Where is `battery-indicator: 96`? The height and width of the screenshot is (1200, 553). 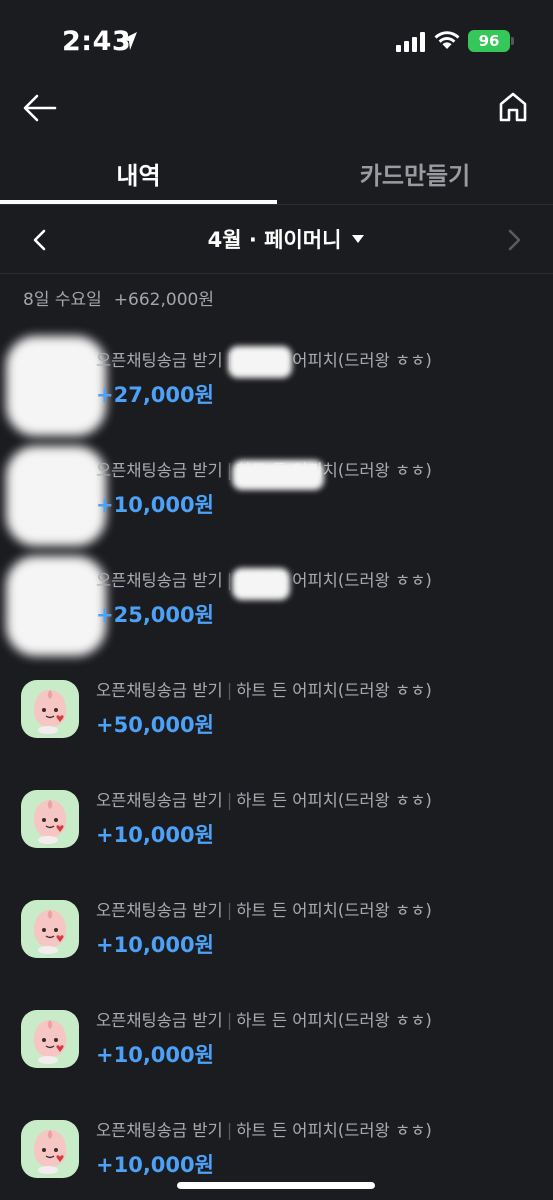 battery-indicator: 96 is located at coordinates (489, 41).